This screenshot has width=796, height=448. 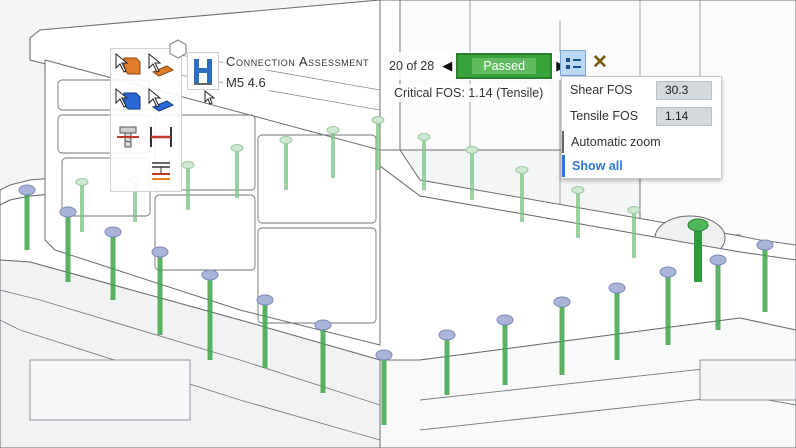 I want to click on assessment-subtitle: M5 4.6, so click(x=246, y=82).